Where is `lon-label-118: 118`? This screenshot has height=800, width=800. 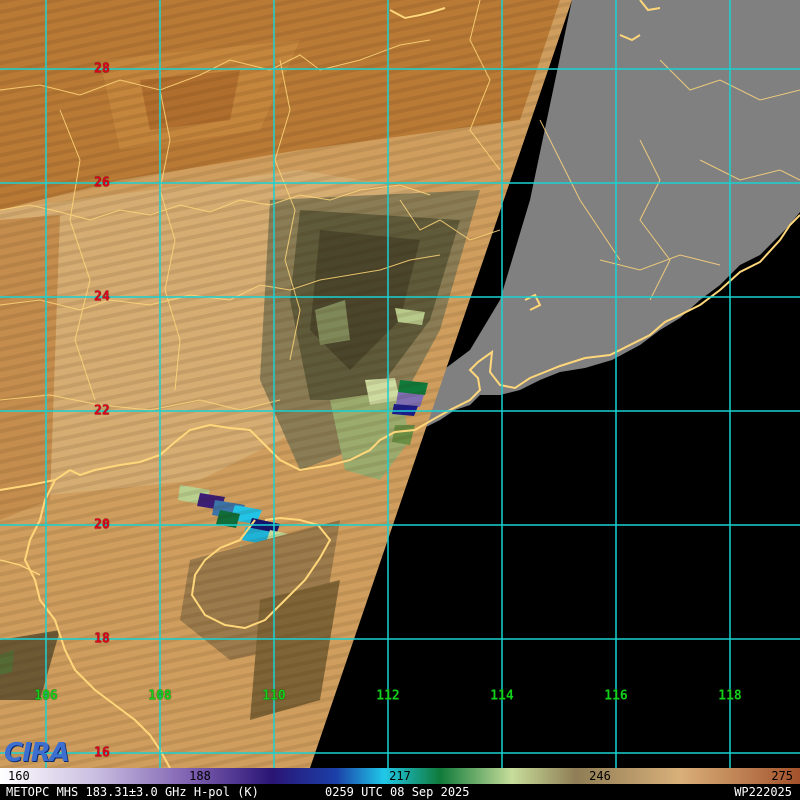
lon-label-118: 118 is located at coordinates (730, 696).